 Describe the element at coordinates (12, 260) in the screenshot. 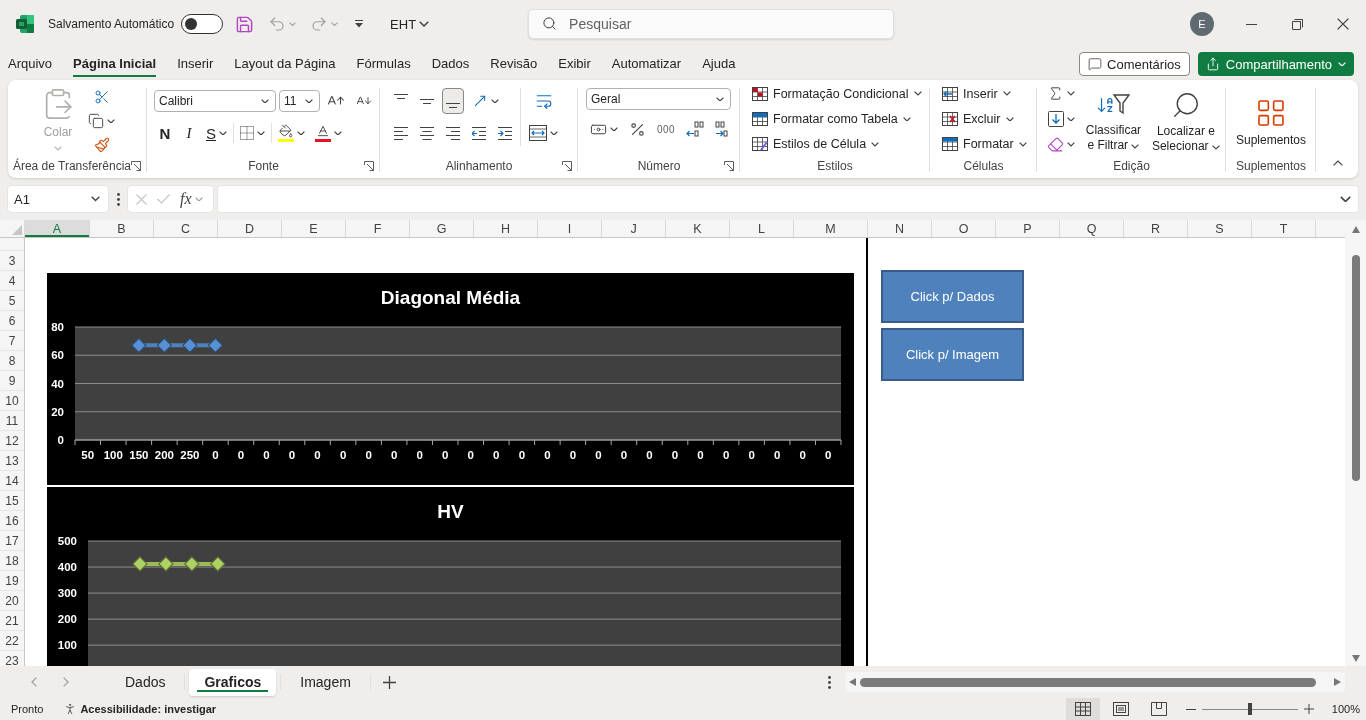

I see `row-header: 3` at that location.